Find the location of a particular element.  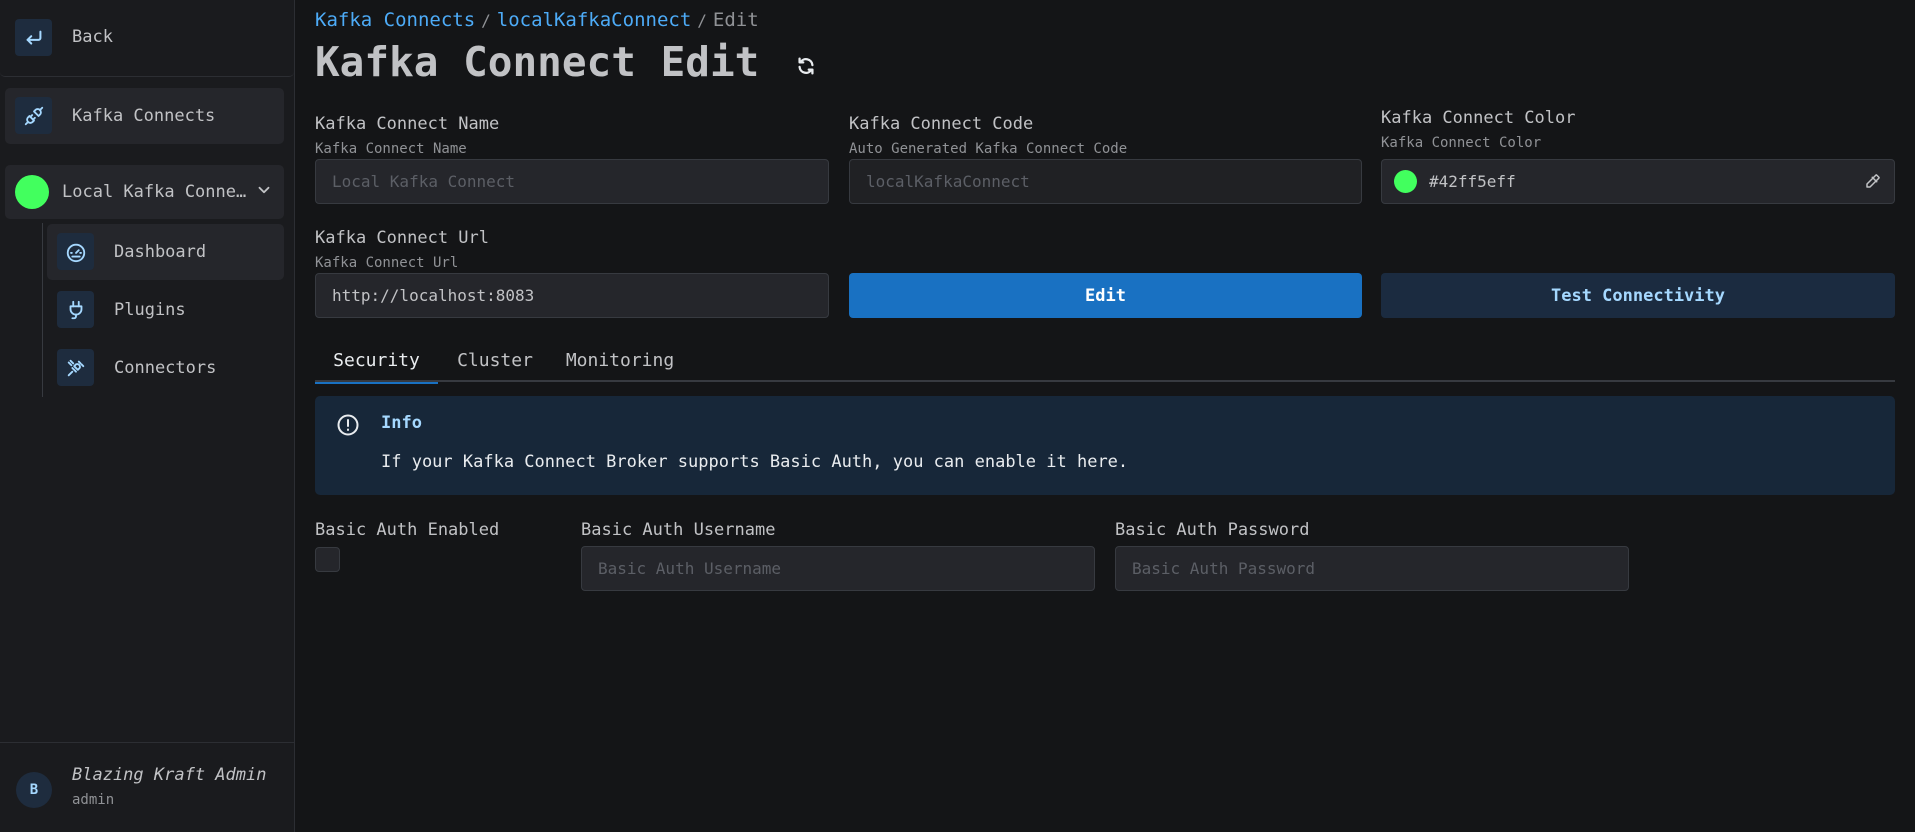

chevron-down-icon is located at coordinates (264, 192).